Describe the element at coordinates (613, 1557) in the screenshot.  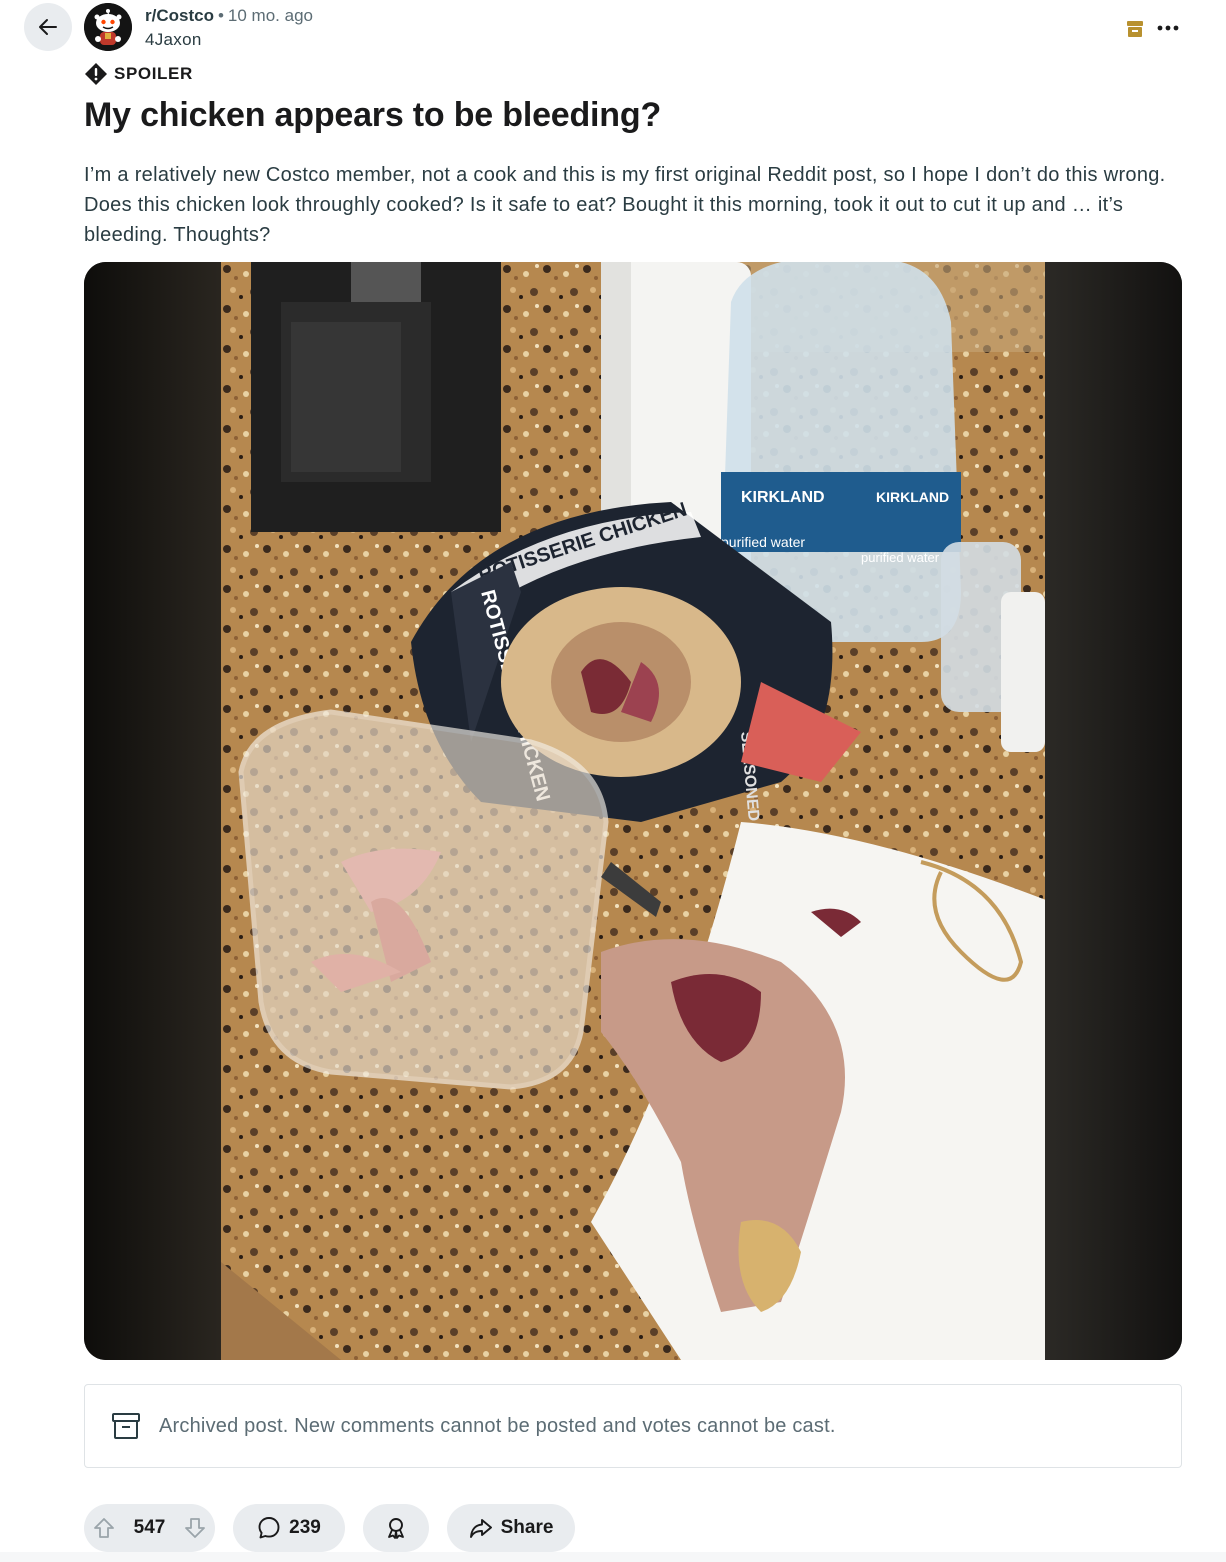
I see `bottom-divider` at that location.